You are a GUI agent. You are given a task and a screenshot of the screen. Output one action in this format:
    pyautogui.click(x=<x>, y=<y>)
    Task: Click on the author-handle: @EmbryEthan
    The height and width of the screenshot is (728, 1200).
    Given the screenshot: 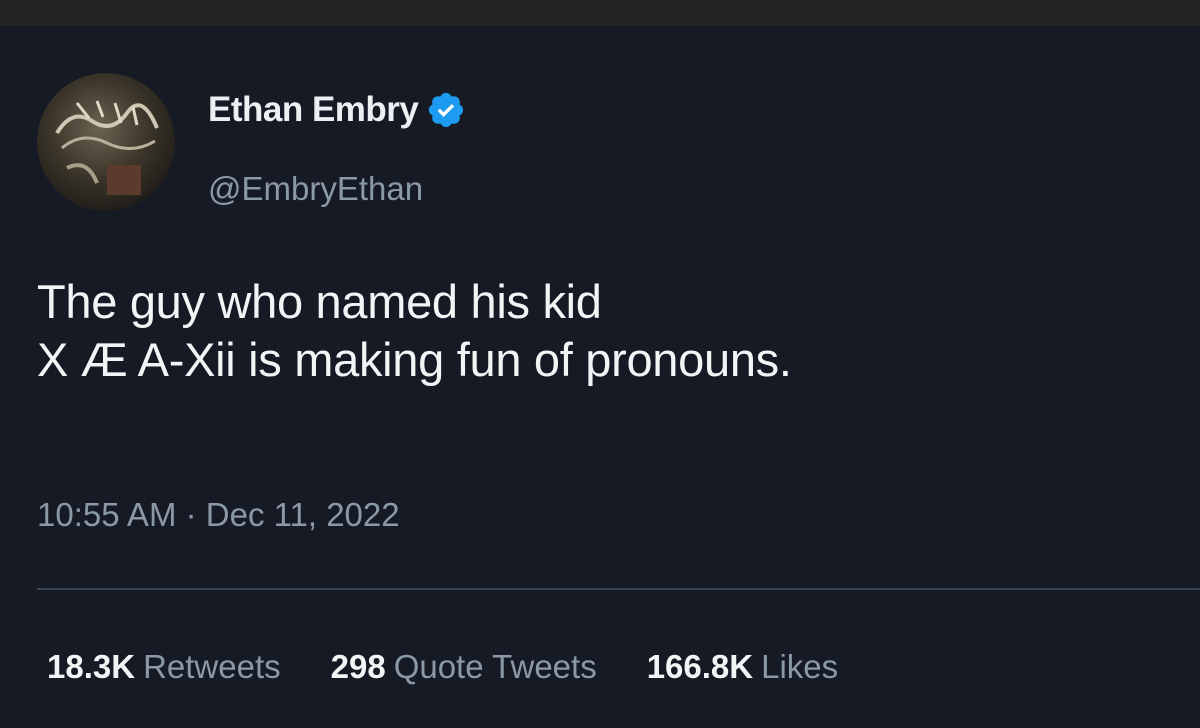 What is the action you would take?
    pyautogui.click(x=315, y=189)
    